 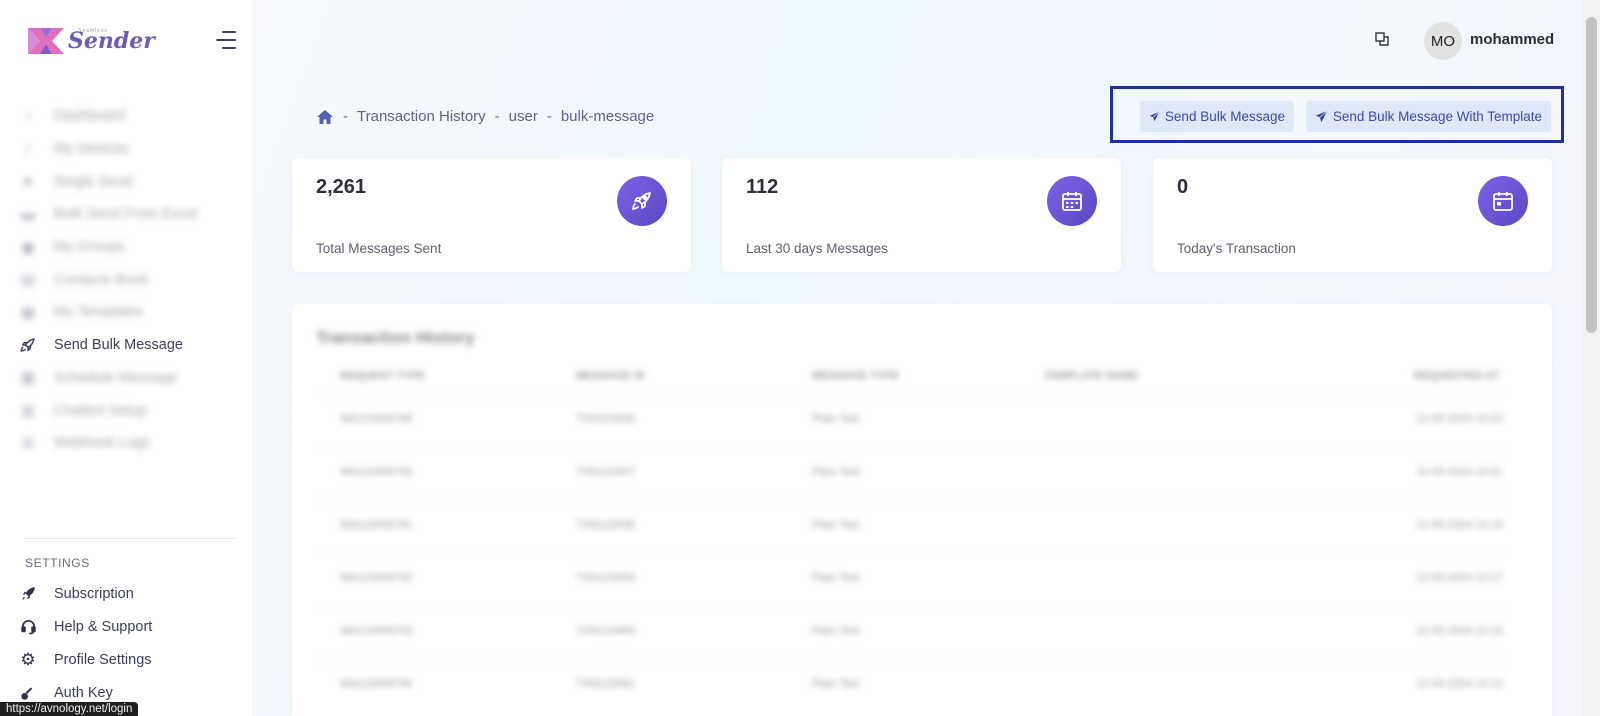 What do you see at coordinates (128, 247) in the screenshot?
I see `sidebar-item-groups: ▣ My Groups` at bounding box center [128, 247].